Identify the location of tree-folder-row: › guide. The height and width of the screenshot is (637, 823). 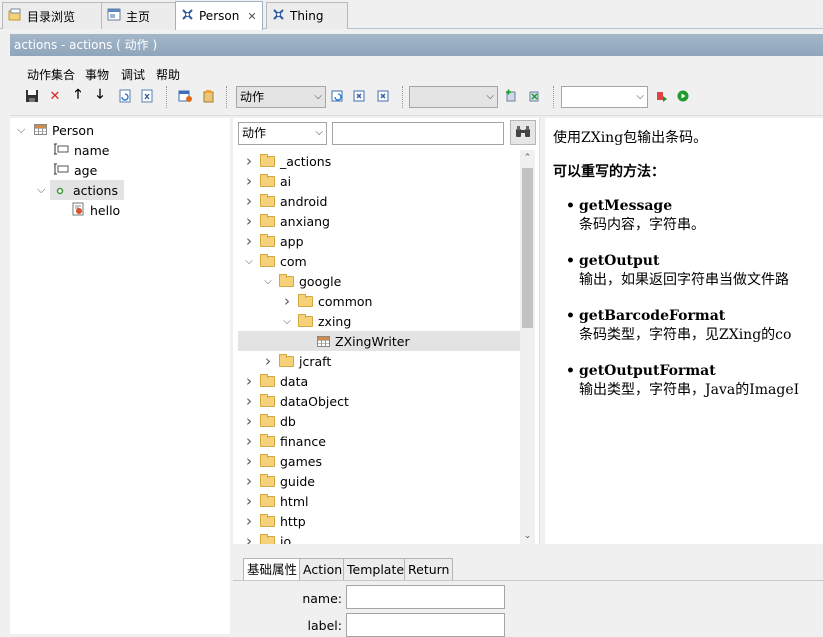
(379, 481).